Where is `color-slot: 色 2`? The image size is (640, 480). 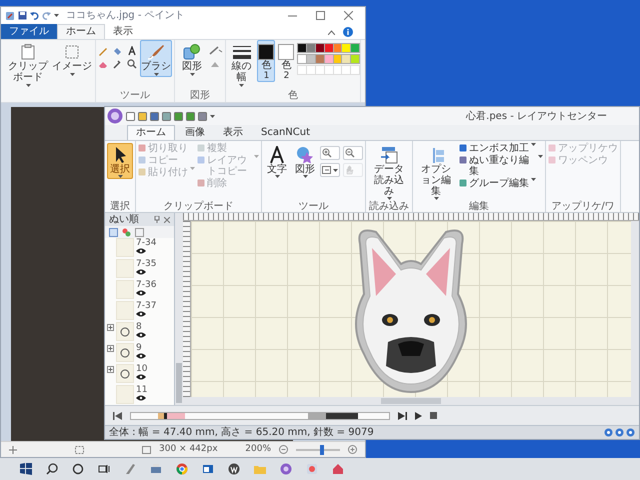 color-slot: 色 2 is located at coordinates (286, 61).